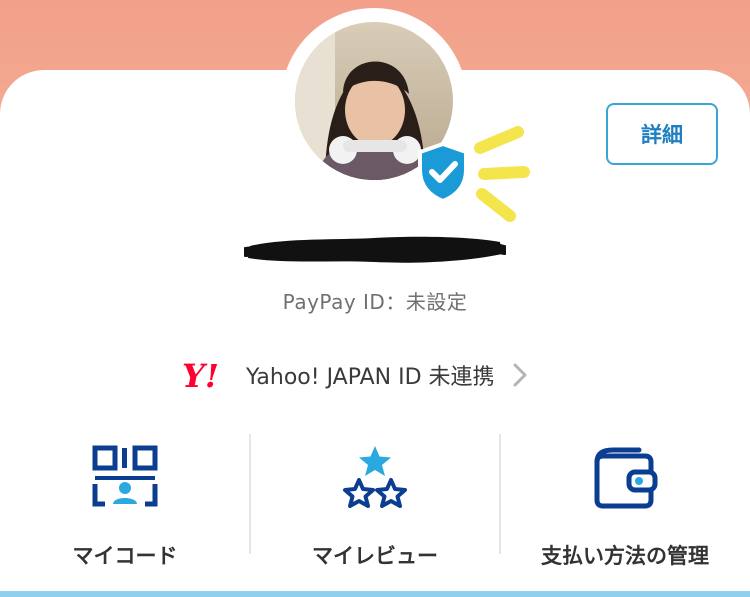 The image size is (750, 597). What do you see at coordinates (125, 476) in the screenshot?
I see `qr-code-user-icon` at bounding box center [125, 476].